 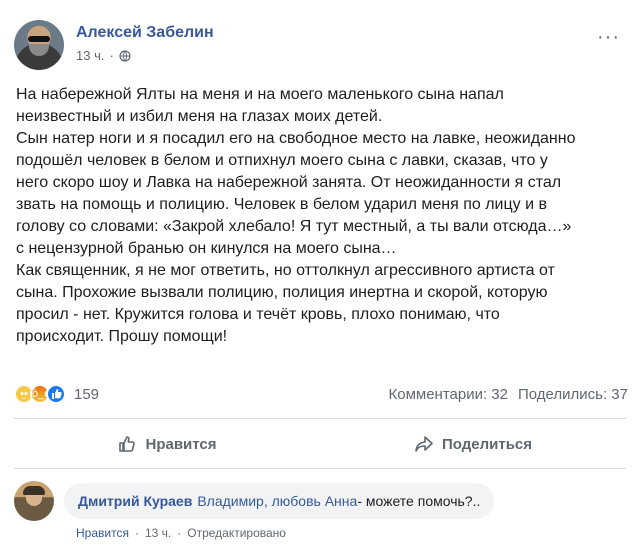 What do you see at coordinates (34, 501) in the screenshot?
I see `commenter-avatar` at bounding box center [34, 501].